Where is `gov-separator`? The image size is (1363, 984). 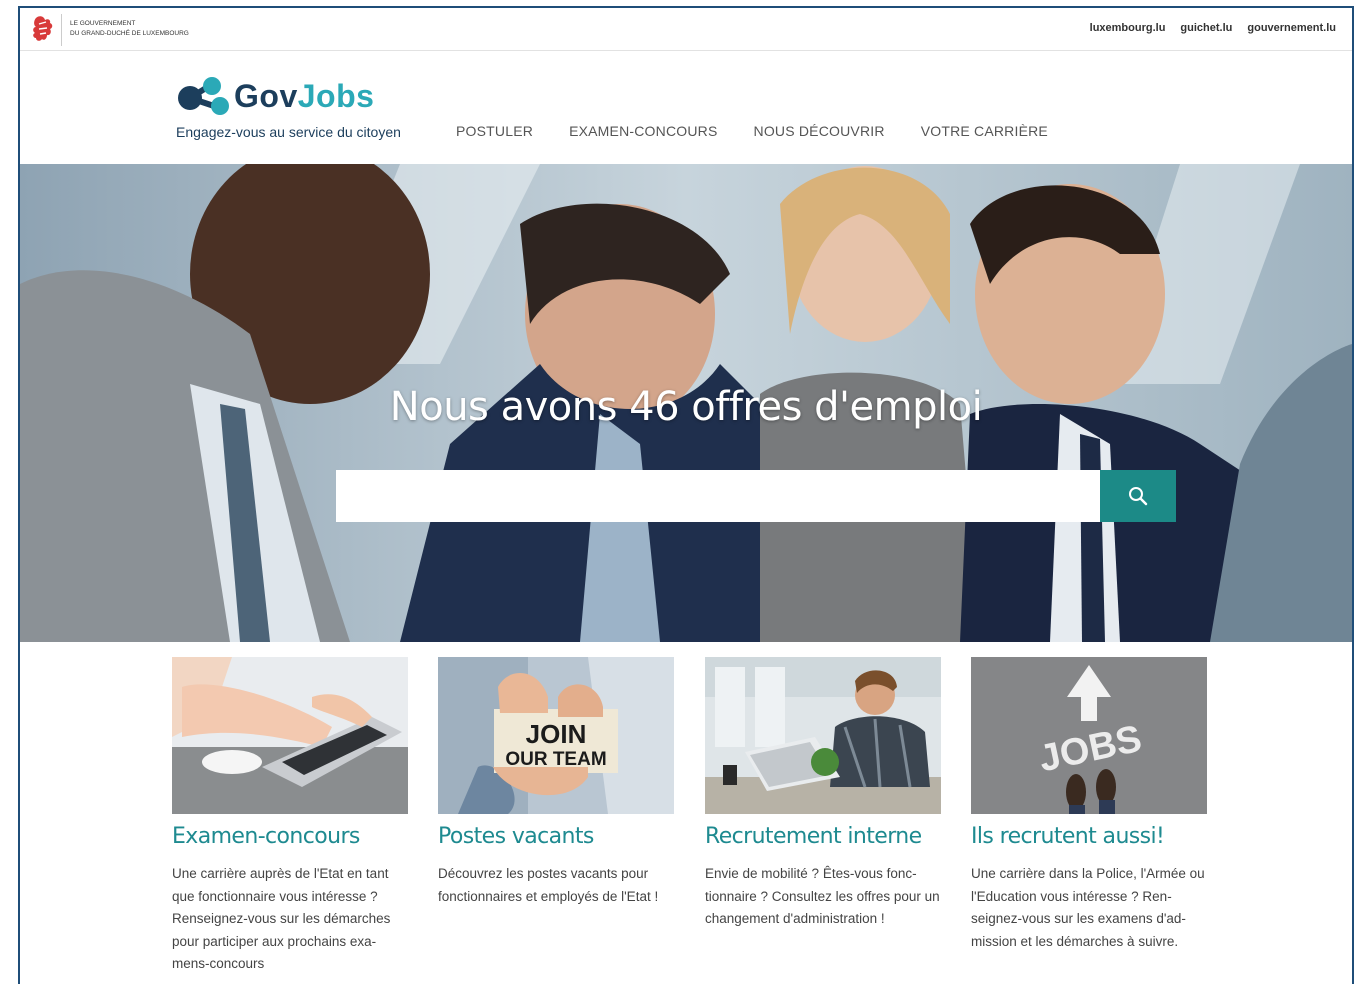 gov-separator is located at coordinates (61, 30).